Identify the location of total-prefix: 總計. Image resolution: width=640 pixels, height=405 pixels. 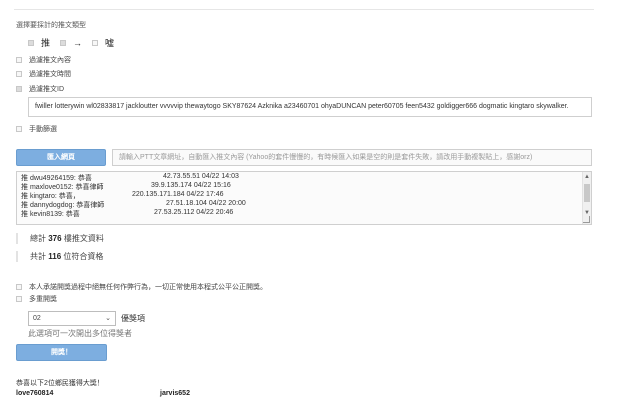
(38, 238).